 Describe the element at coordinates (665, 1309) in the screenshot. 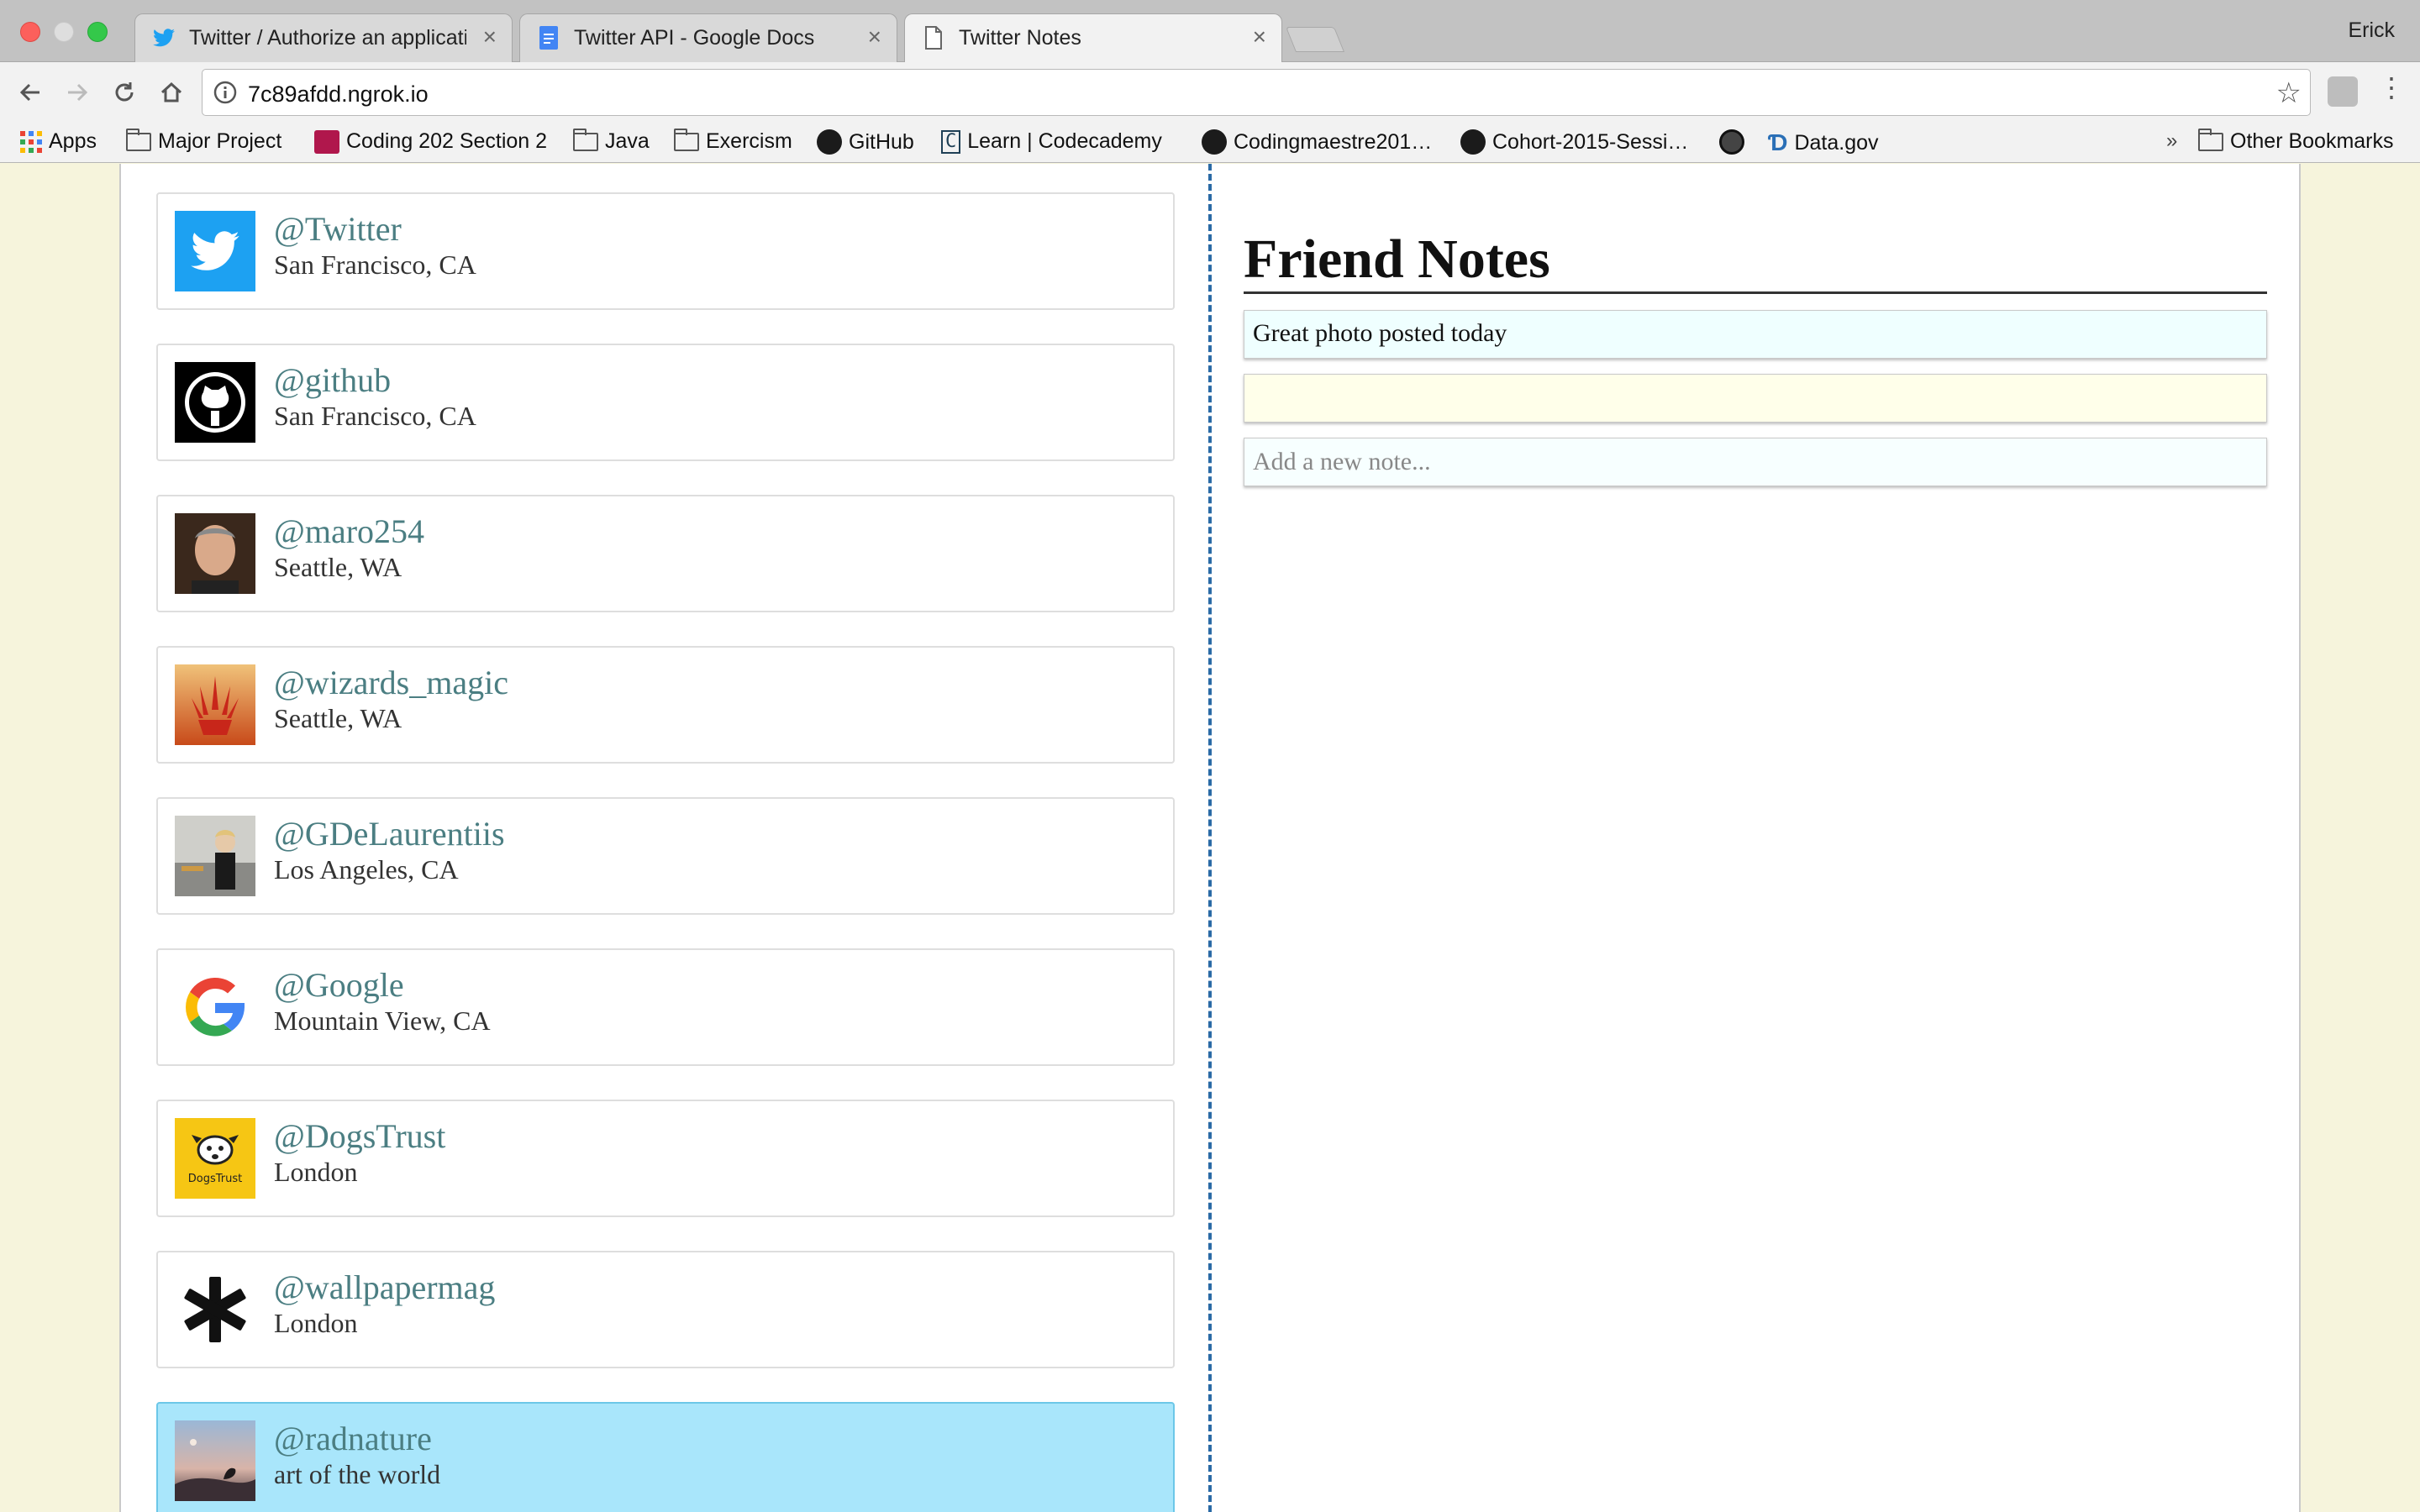

I see `friend-card: @wallpapermag London` at that location.